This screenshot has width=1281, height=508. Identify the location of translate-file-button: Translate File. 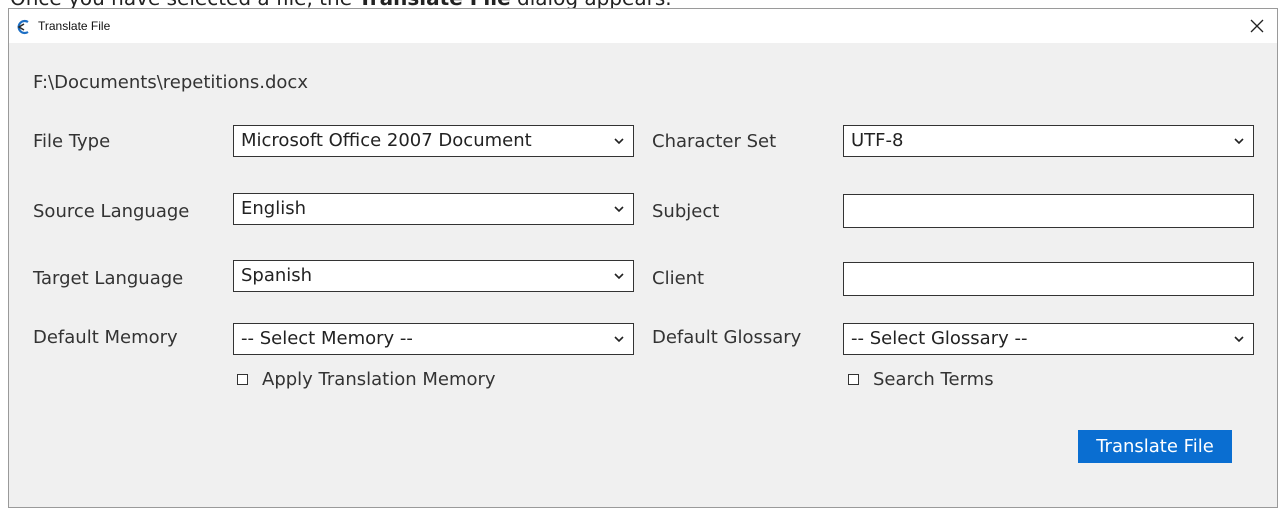
(1155, 446).